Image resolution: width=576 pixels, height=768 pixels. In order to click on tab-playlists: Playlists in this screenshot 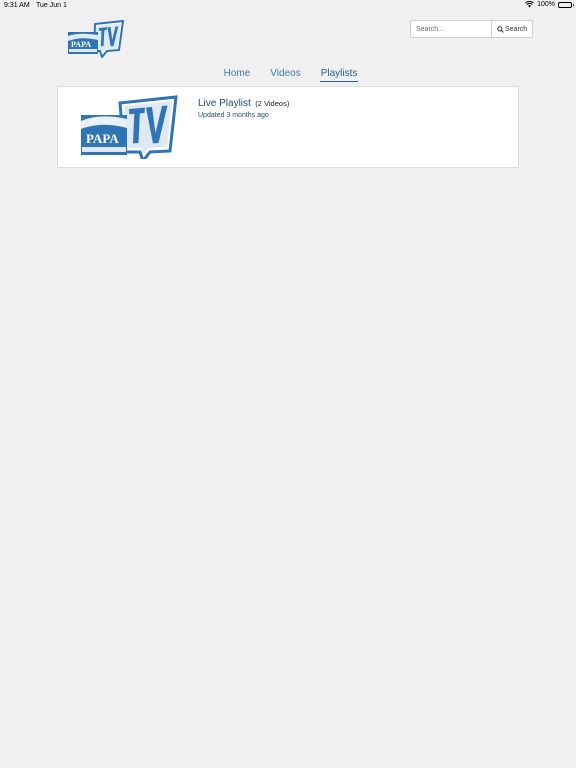, I will do `click(339, 74)`.